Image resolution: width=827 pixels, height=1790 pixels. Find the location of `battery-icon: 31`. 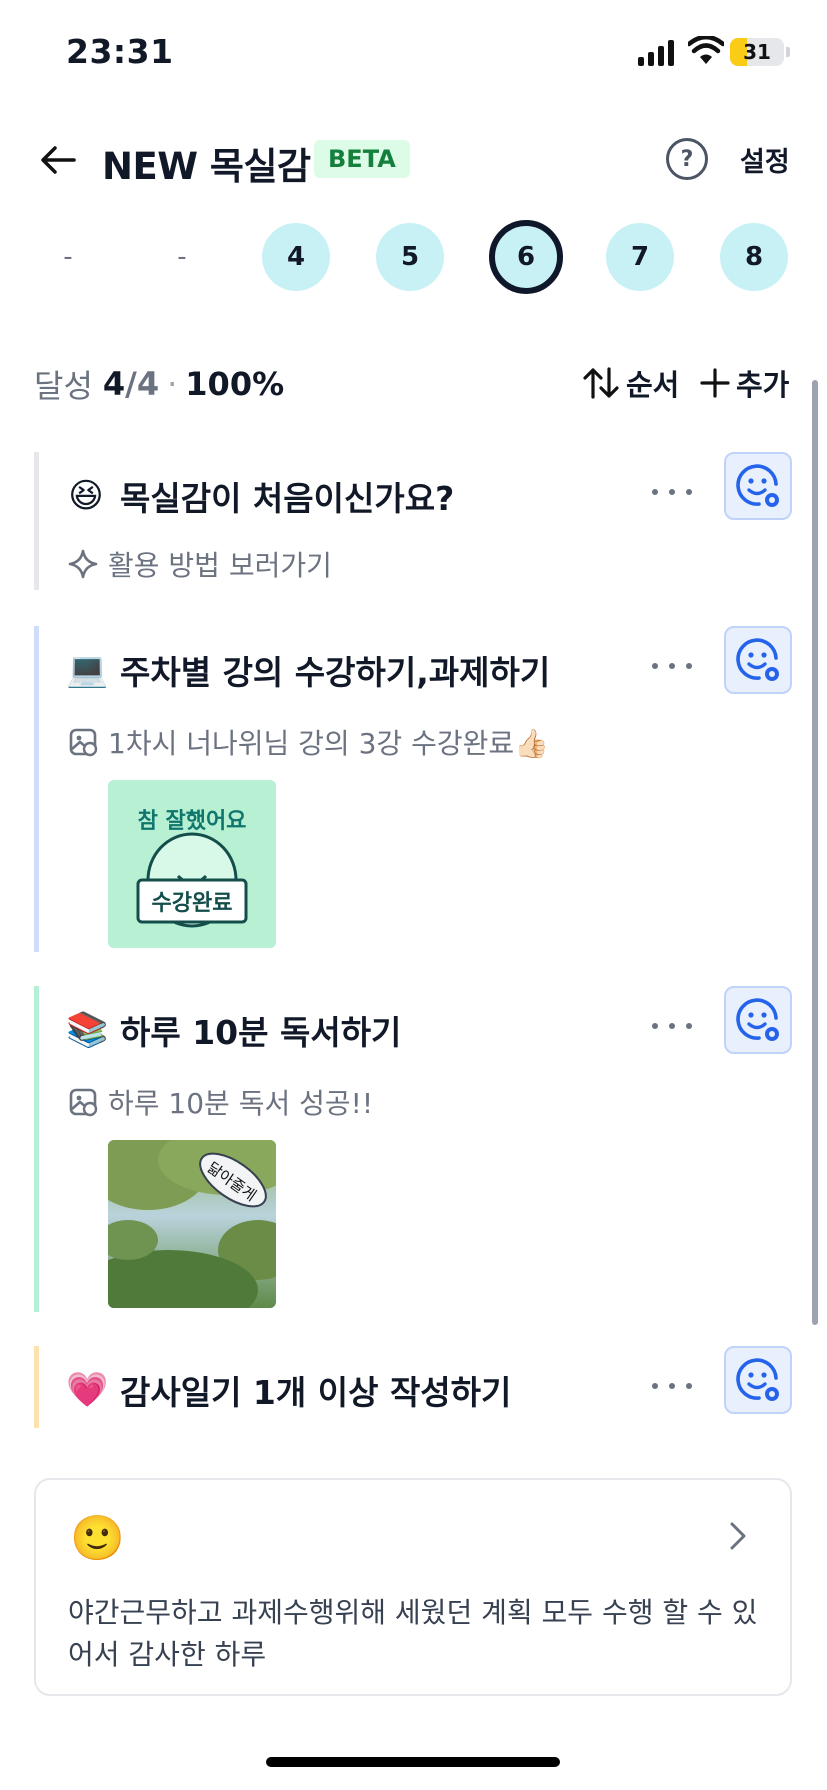

battery-icon: 31 is located at coordinates (757, 52).